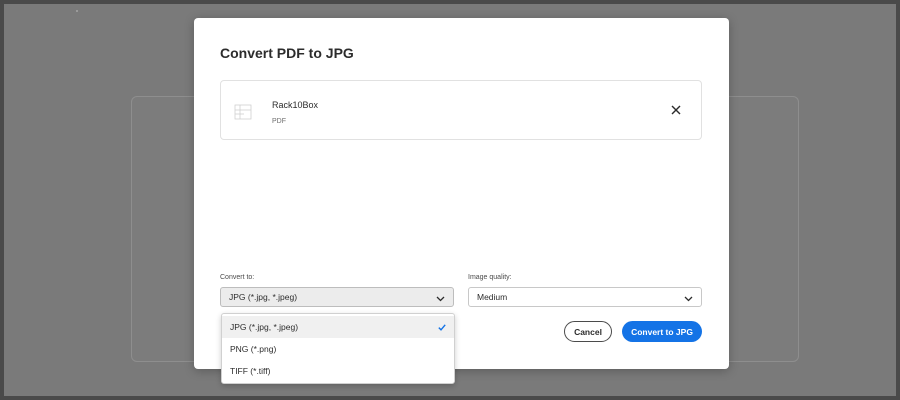 This screenshot has width=900, height=400. Describe the element at coordinates (264, 327) in the screenshot. I see `dropdown-option-label: JPG (*.jpg, *.jpeg)` at that location.